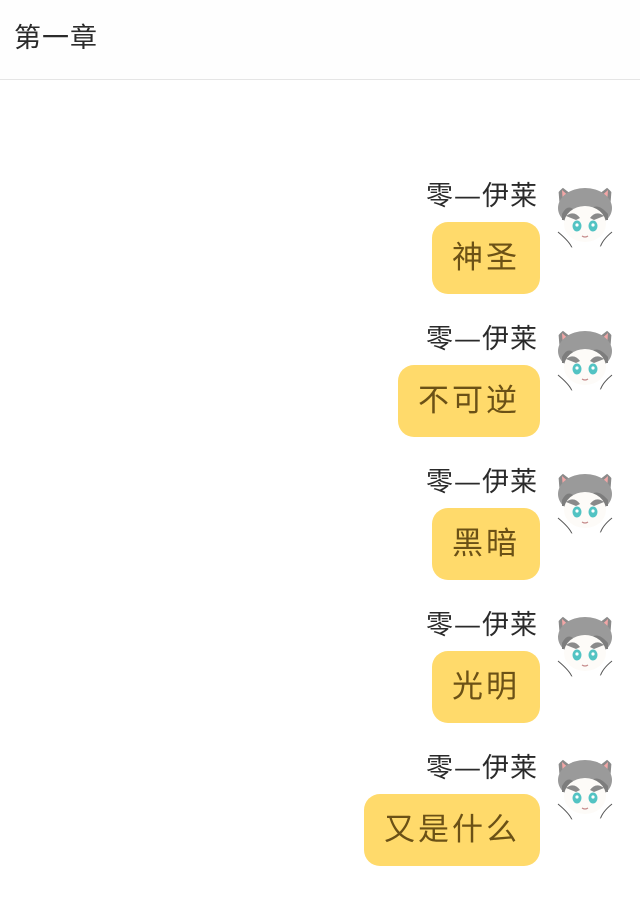 The height and width of the screenshot is (902, 640). I want to click on message-bubble: 神圣, so click(486, 258).